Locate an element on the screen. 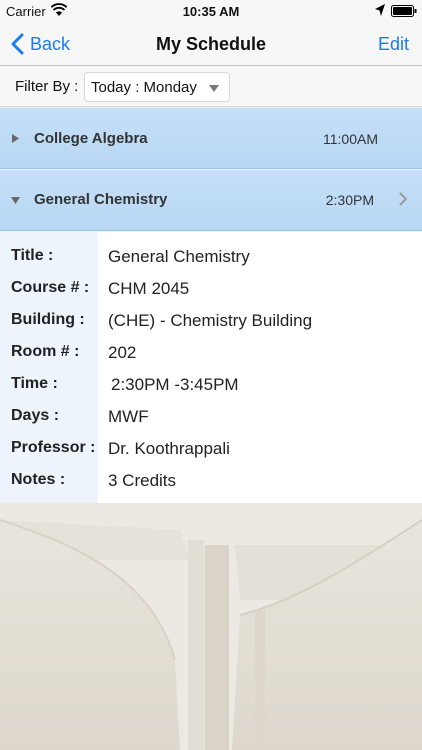 The height and width of the screenshot is (750, 422). detail-notes-value: 3 Credits is located at coordinates (142, 480).